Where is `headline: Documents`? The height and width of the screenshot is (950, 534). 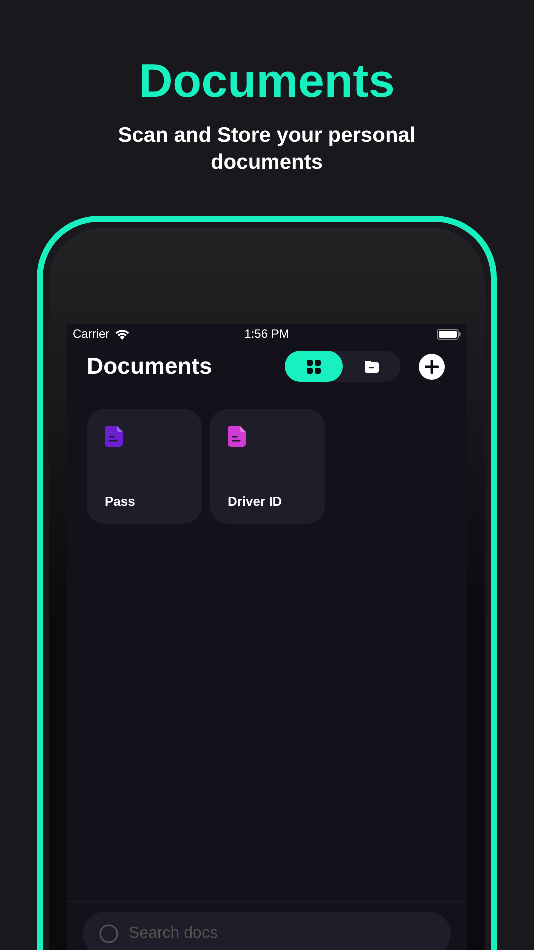
headline: Documents is located at coordinates (267, 81).